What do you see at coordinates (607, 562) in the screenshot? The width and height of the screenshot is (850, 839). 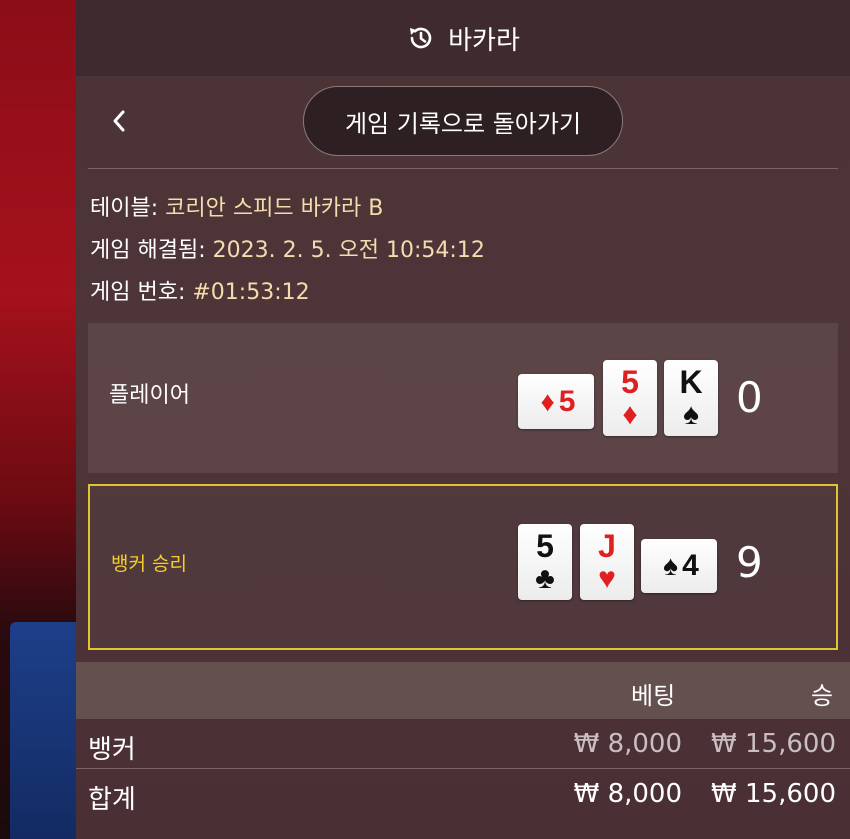 I see `banker-card-2: J ♥` at bounding box center [607, 562].